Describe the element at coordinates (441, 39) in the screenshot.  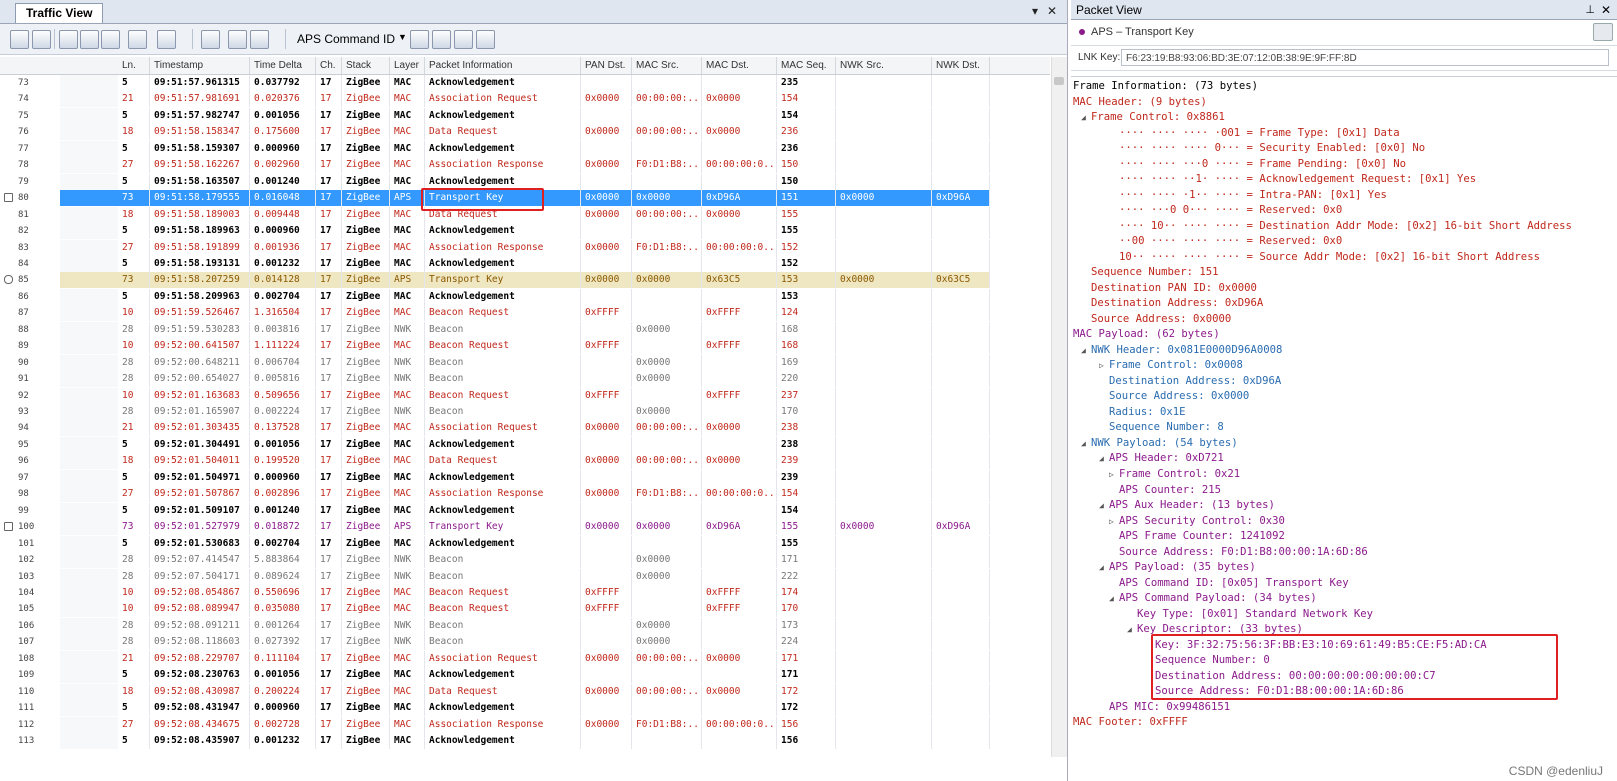
I see `filter-add-icon` at that location.